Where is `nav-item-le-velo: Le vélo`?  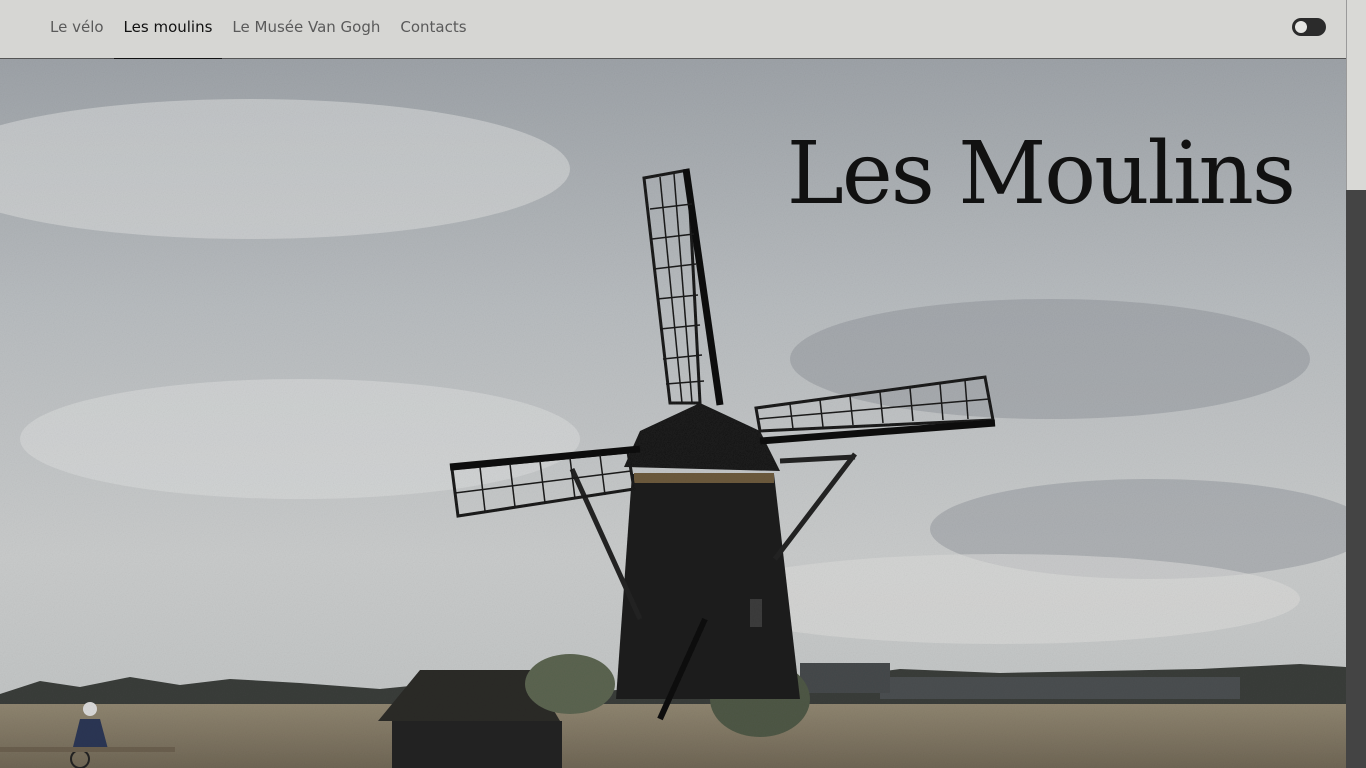
nav-item-le-velo: Le vélo is located at coordinates (77, 29).